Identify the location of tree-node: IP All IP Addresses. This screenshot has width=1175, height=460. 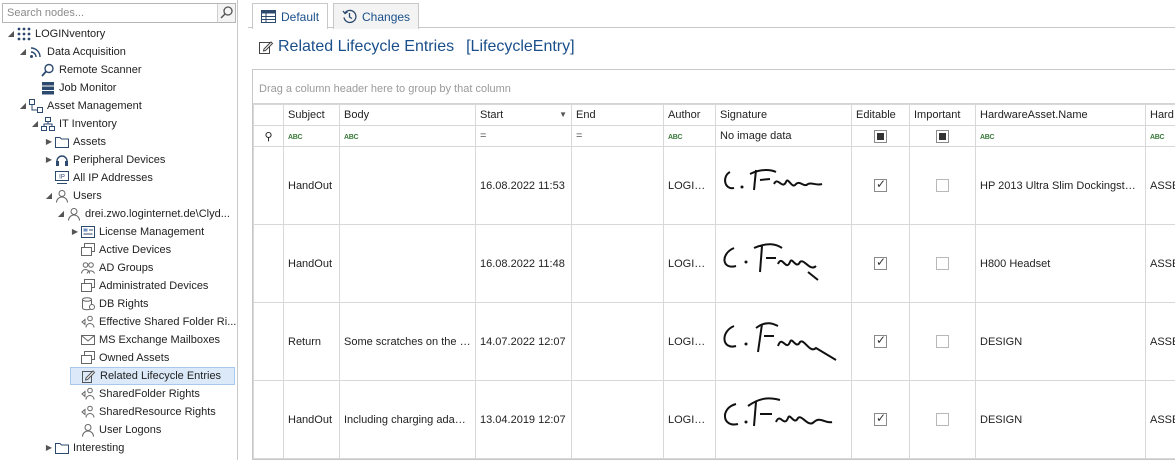
(98, 178).